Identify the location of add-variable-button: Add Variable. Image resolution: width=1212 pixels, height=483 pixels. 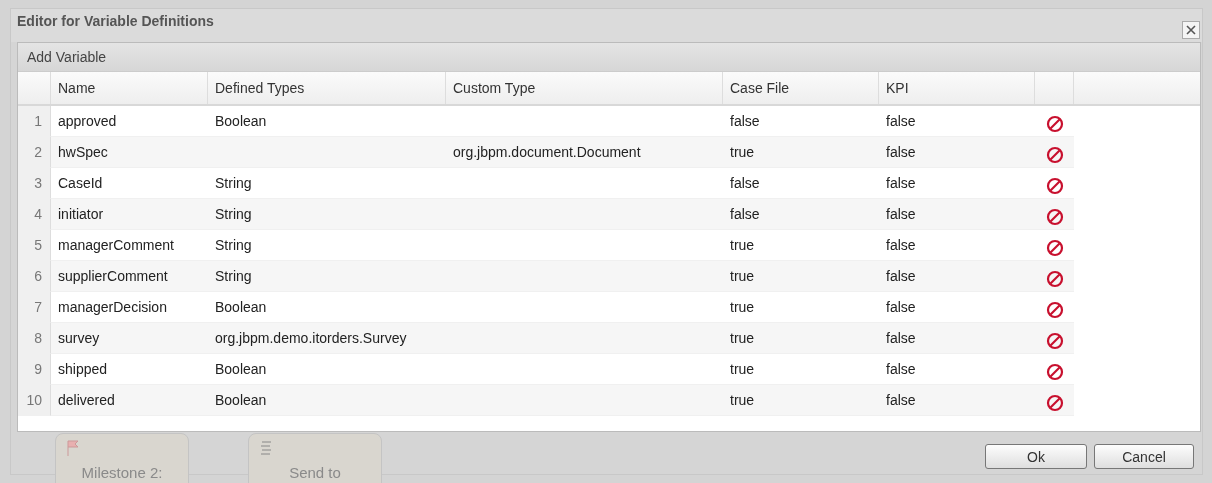
(67, 57).